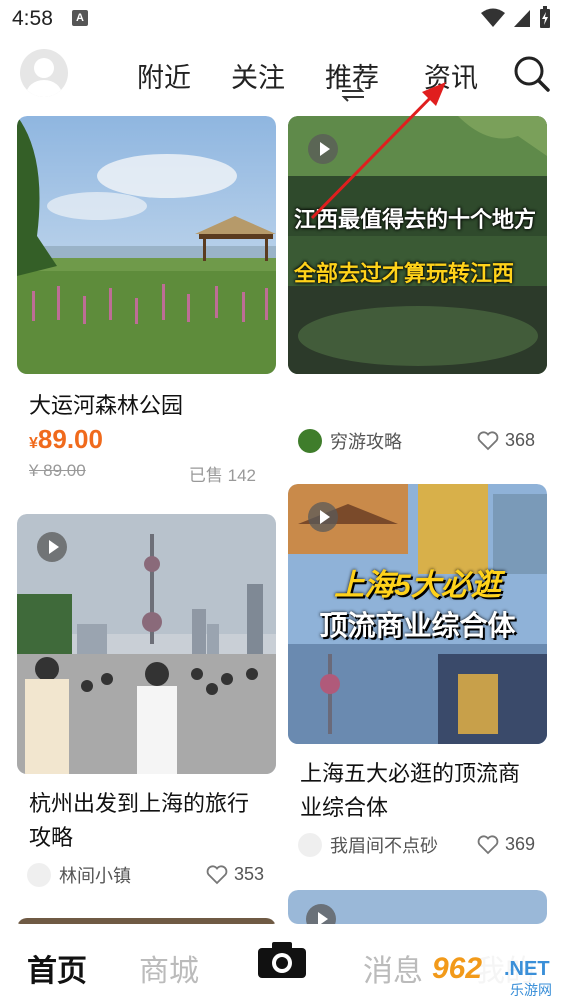 The width and height of the screenshot is (564, 1004). I want to click on shanghai-video-cover: 上海5大必逛 顶流商业综合体, so click(417, 614).